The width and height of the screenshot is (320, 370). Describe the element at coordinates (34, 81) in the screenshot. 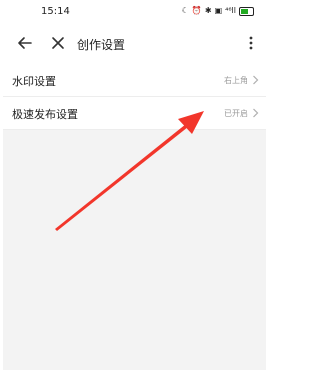

I see `setting-label: 水印设置` at that location.